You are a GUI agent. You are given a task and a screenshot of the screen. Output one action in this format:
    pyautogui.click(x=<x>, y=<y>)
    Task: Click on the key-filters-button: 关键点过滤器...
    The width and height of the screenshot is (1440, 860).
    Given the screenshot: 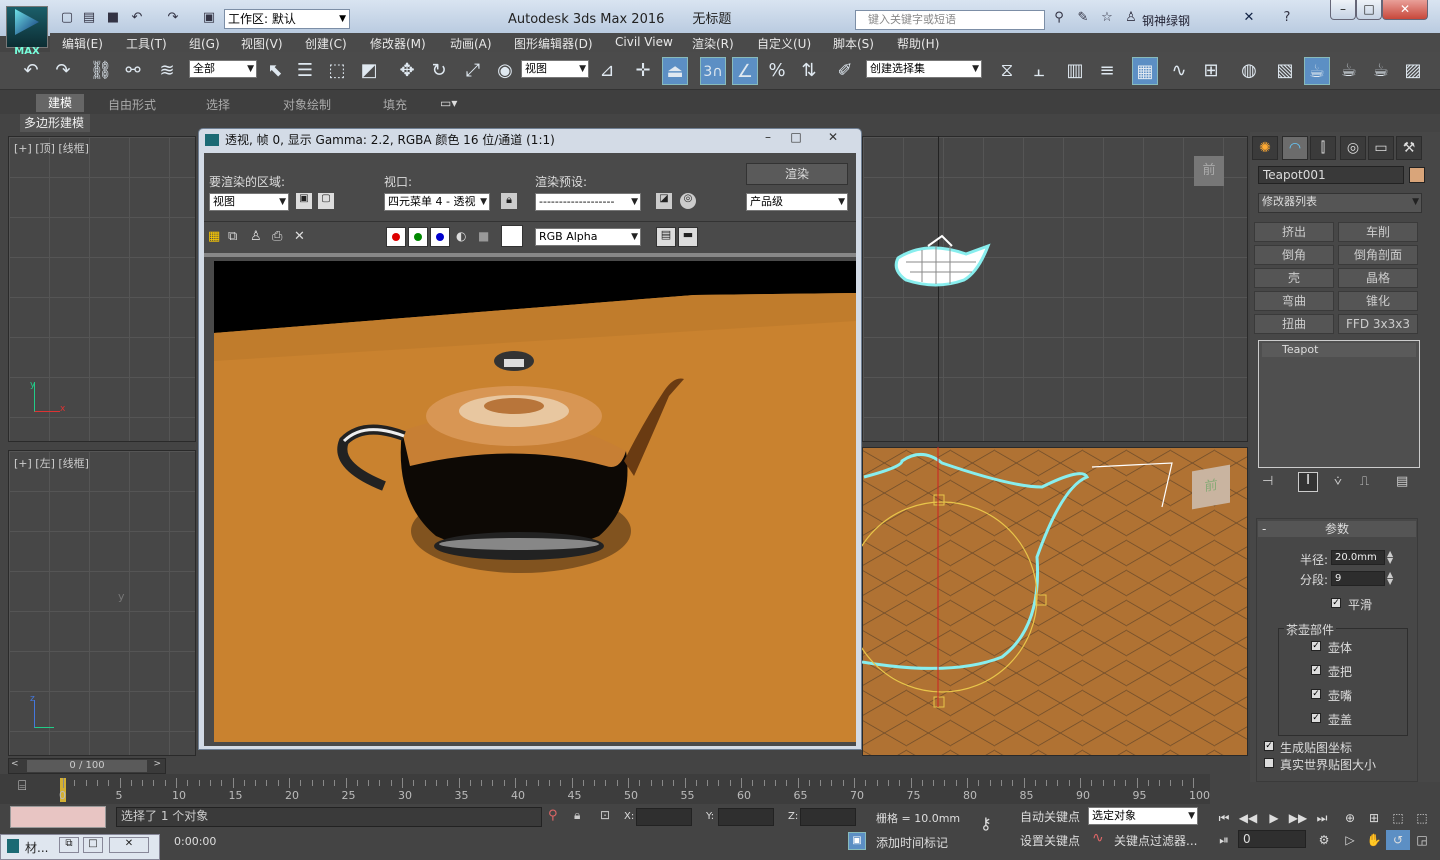 What is the action you would take?
    pyautogui.click(x=1155, y=840)
    